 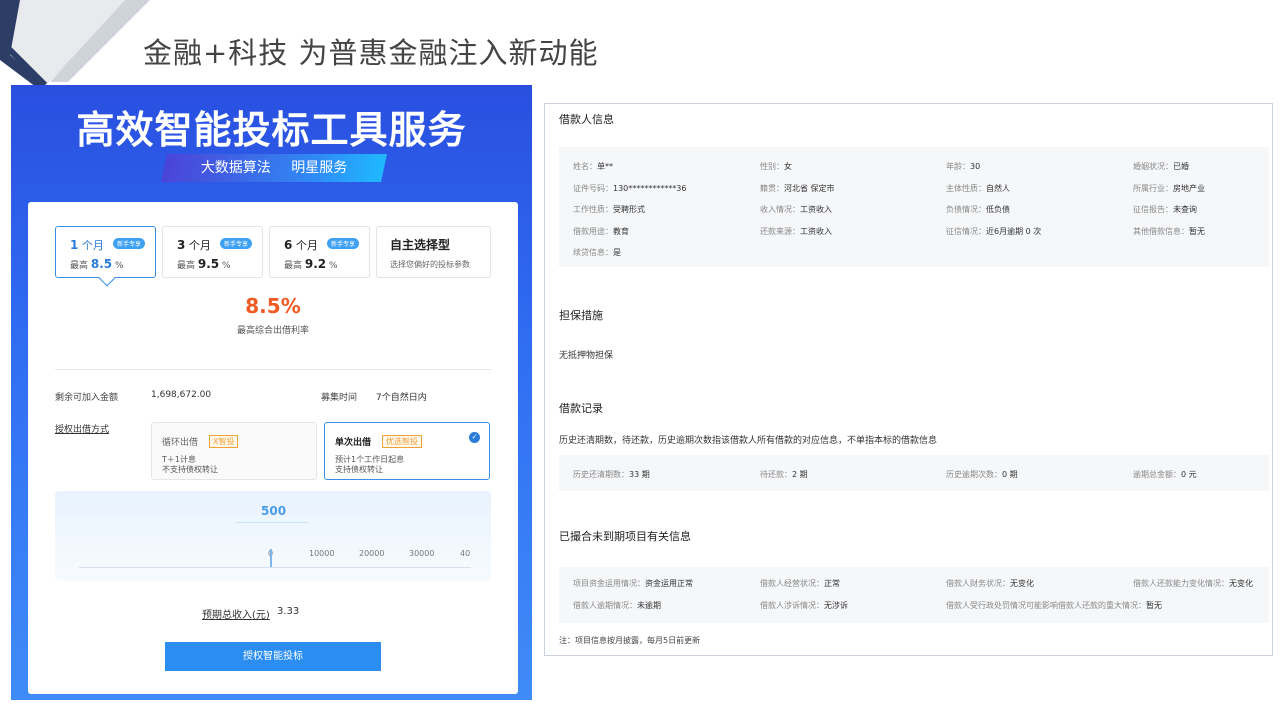 I want to click on overdue-status: 借款人逾期情况：未逾期, so click(x=617, y=605).